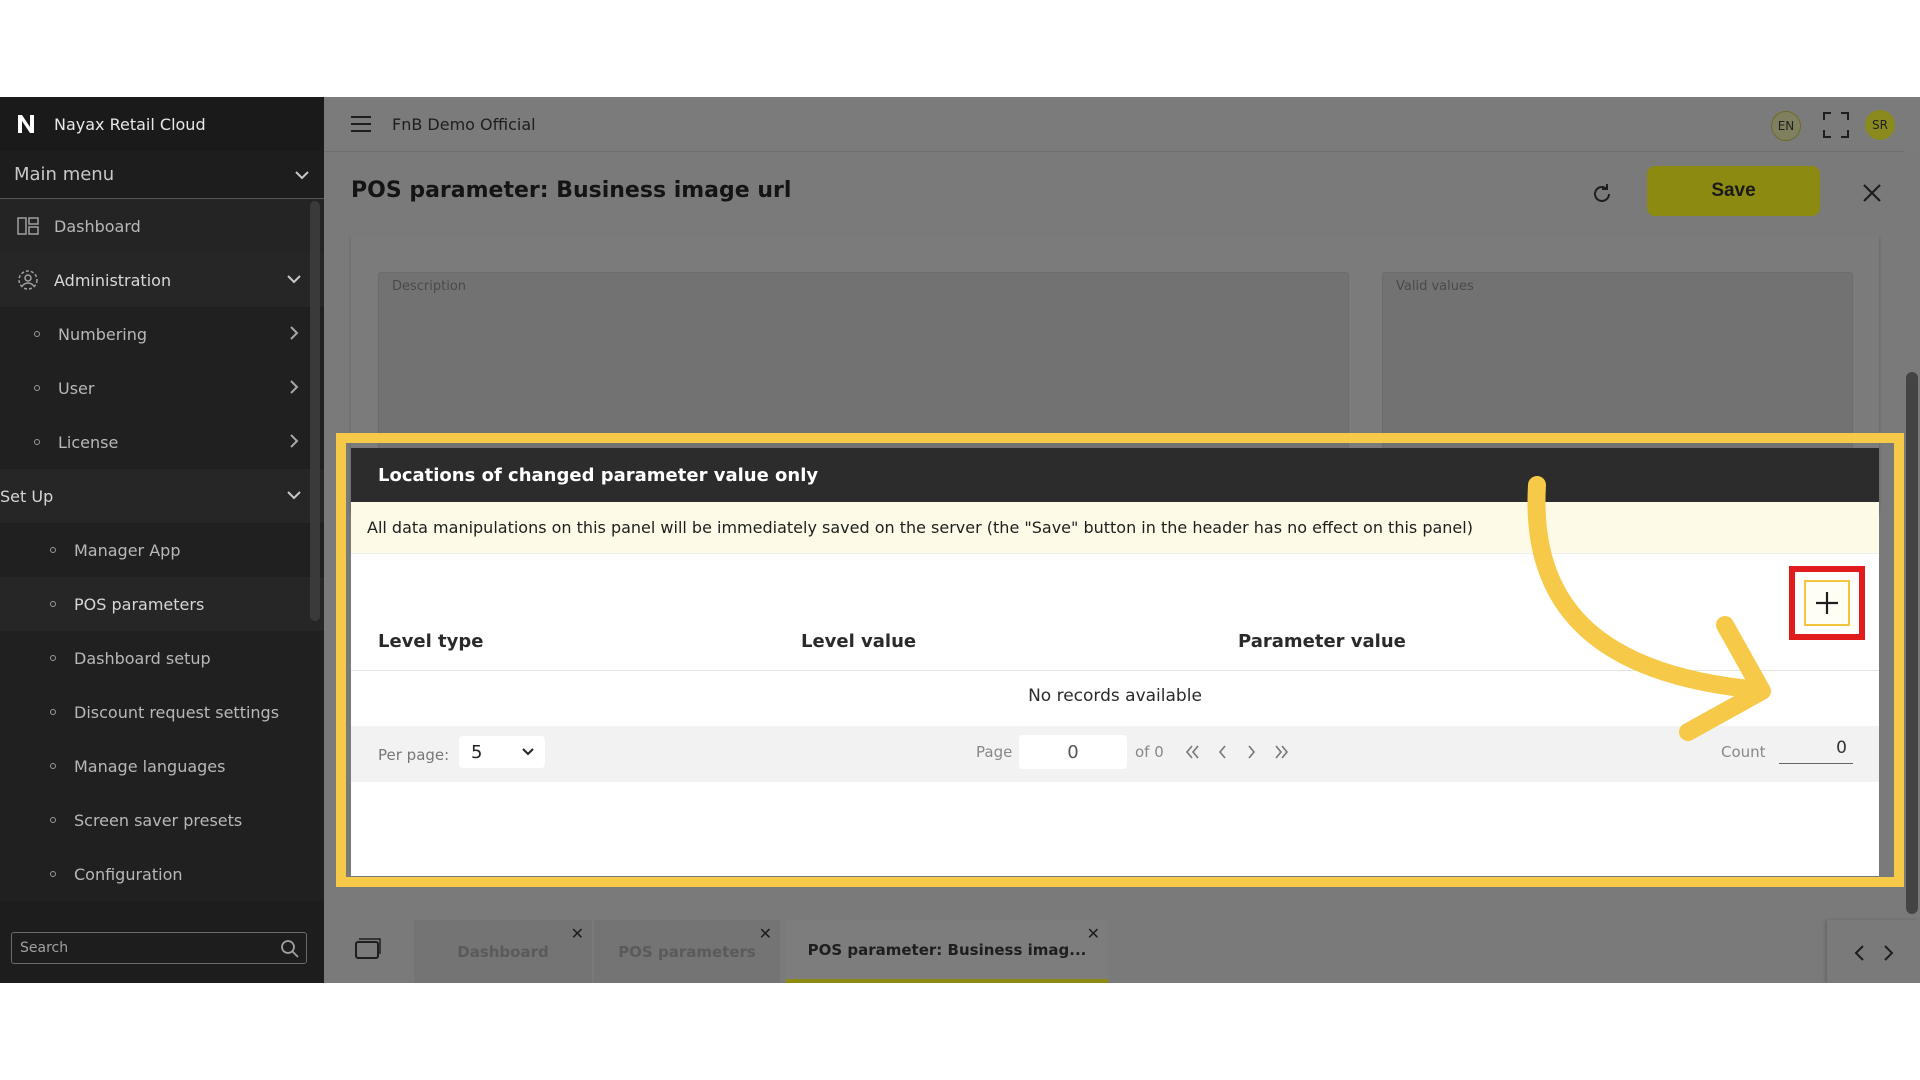  I want to click on sidebar-item-screen-saver-presets: Screen saver presets, so click(162, 820).